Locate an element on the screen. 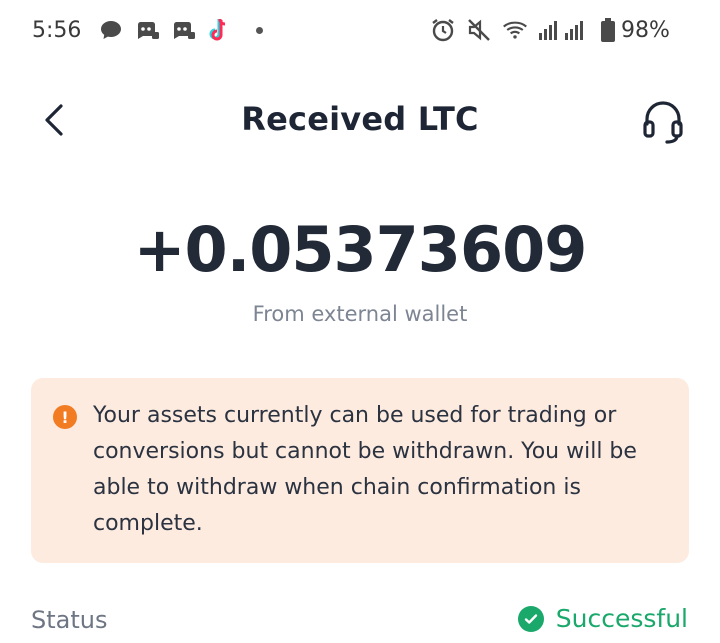 The image size is (720, 643). notification-icons is located at coordinates (180, 30).